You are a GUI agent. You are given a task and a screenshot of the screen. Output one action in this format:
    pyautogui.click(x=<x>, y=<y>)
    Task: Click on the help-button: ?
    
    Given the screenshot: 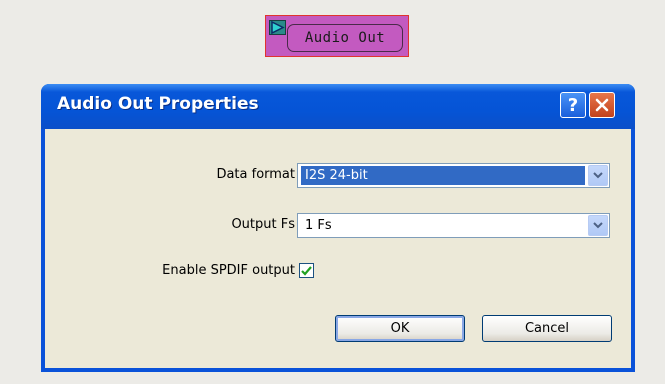 What is the action you would take?
    pyautogui.click(x=573, y=105)
    